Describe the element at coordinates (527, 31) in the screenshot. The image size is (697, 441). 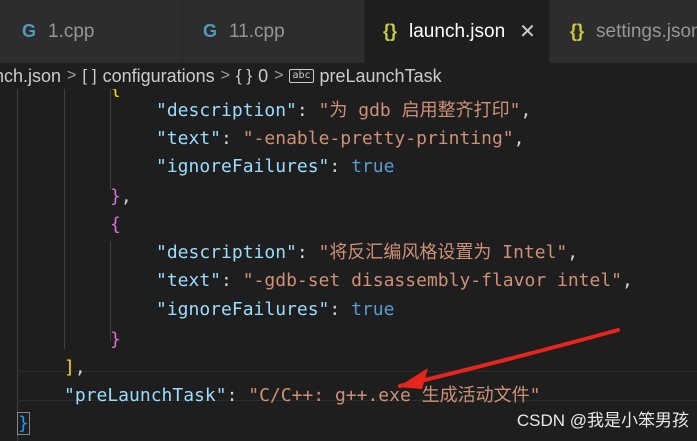
I see `close-icon: ✕` at that location.